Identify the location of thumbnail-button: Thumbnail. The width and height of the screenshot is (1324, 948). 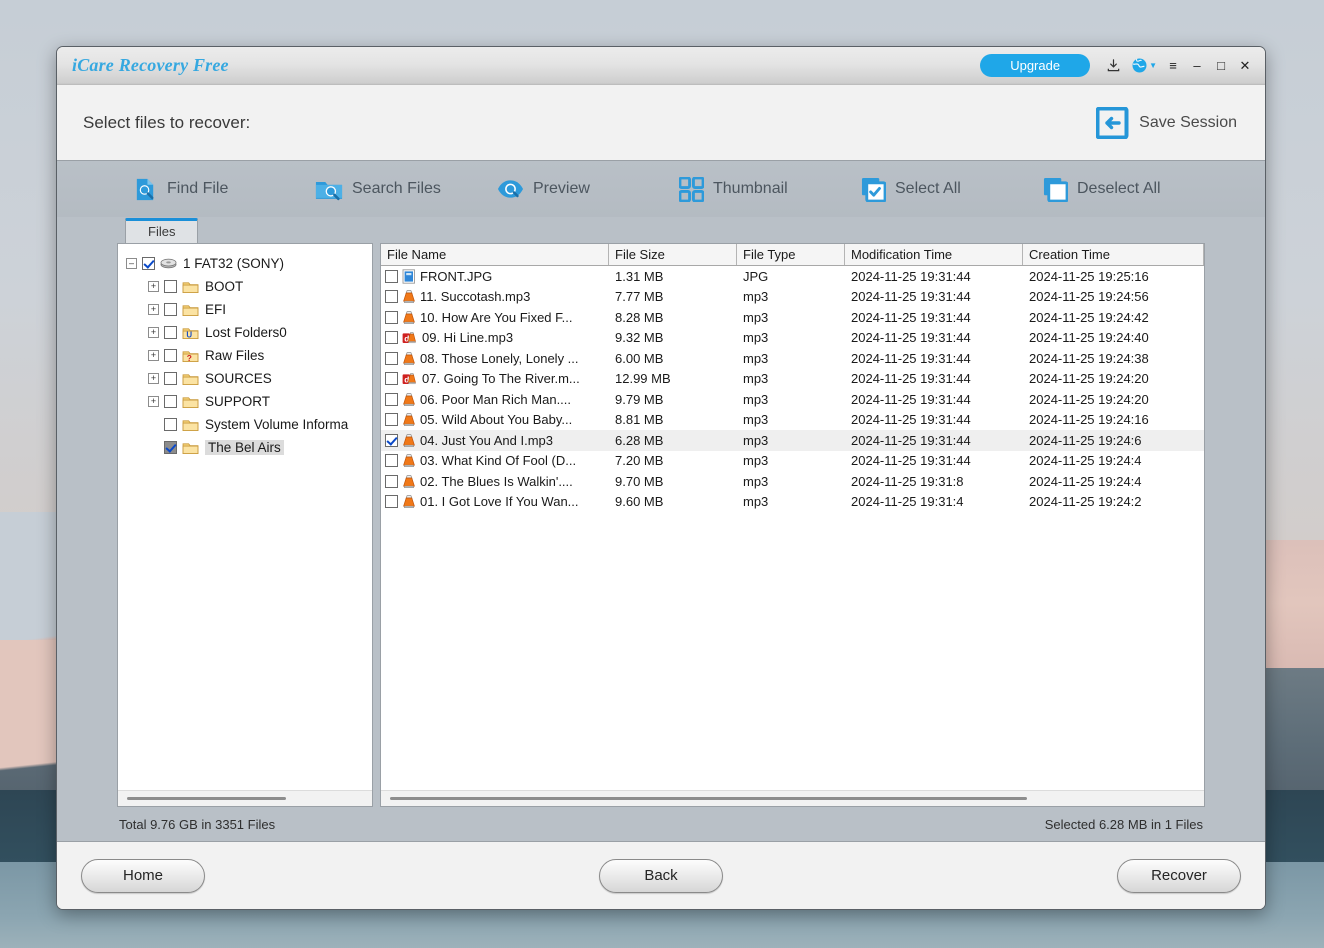
(770, 189).